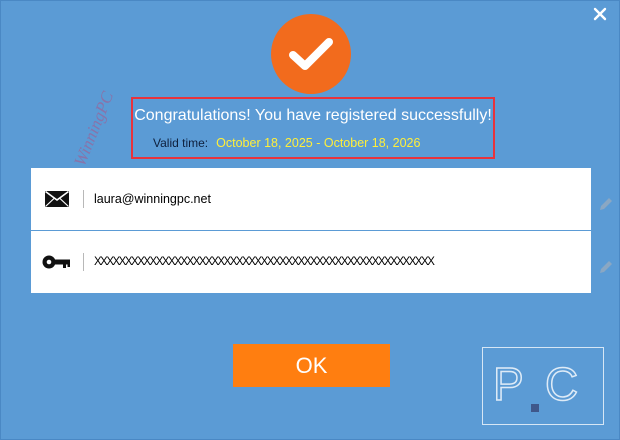 Image resolution: width=620 pixels, height=440 pixels. What do you see at coordinates (94, 128) in the screenshot?
I see `watermark: WinningPC` at bounding box center [94, 128].